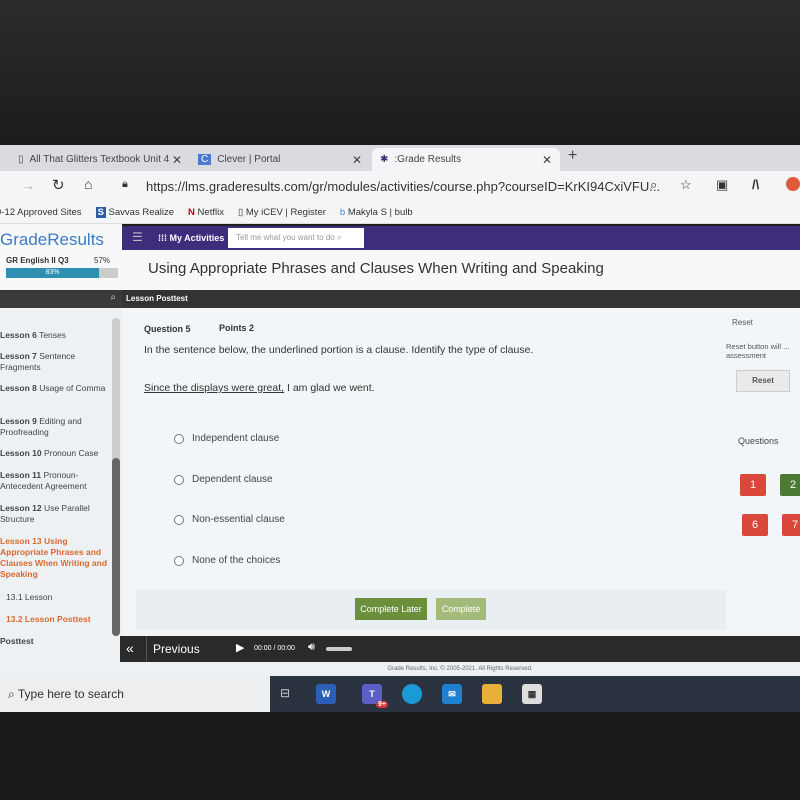  I want to click on teams-icon: T 9+, so click(375, 696).